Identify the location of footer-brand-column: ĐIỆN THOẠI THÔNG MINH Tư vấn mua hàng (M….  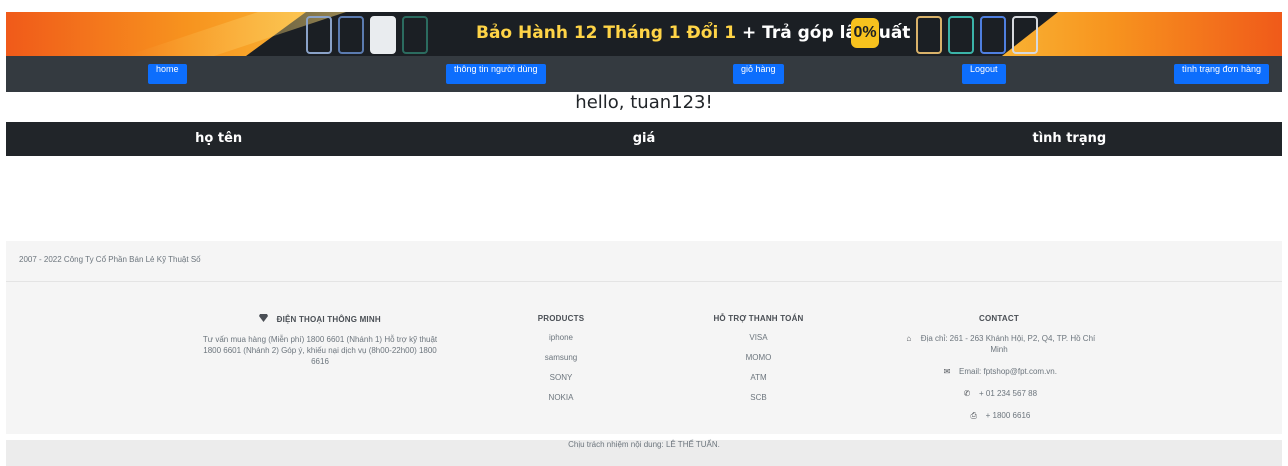
(320, 340).